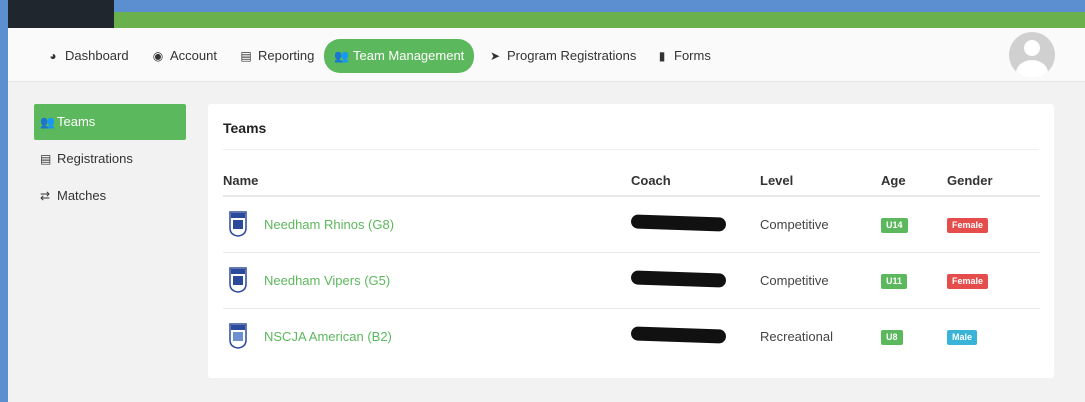 Image resolution: width=1085 pixels, height=402 pixels. Describe the element at coordinates (662, 56) in the screenshot. I see `file-icon: ▮` at that location.